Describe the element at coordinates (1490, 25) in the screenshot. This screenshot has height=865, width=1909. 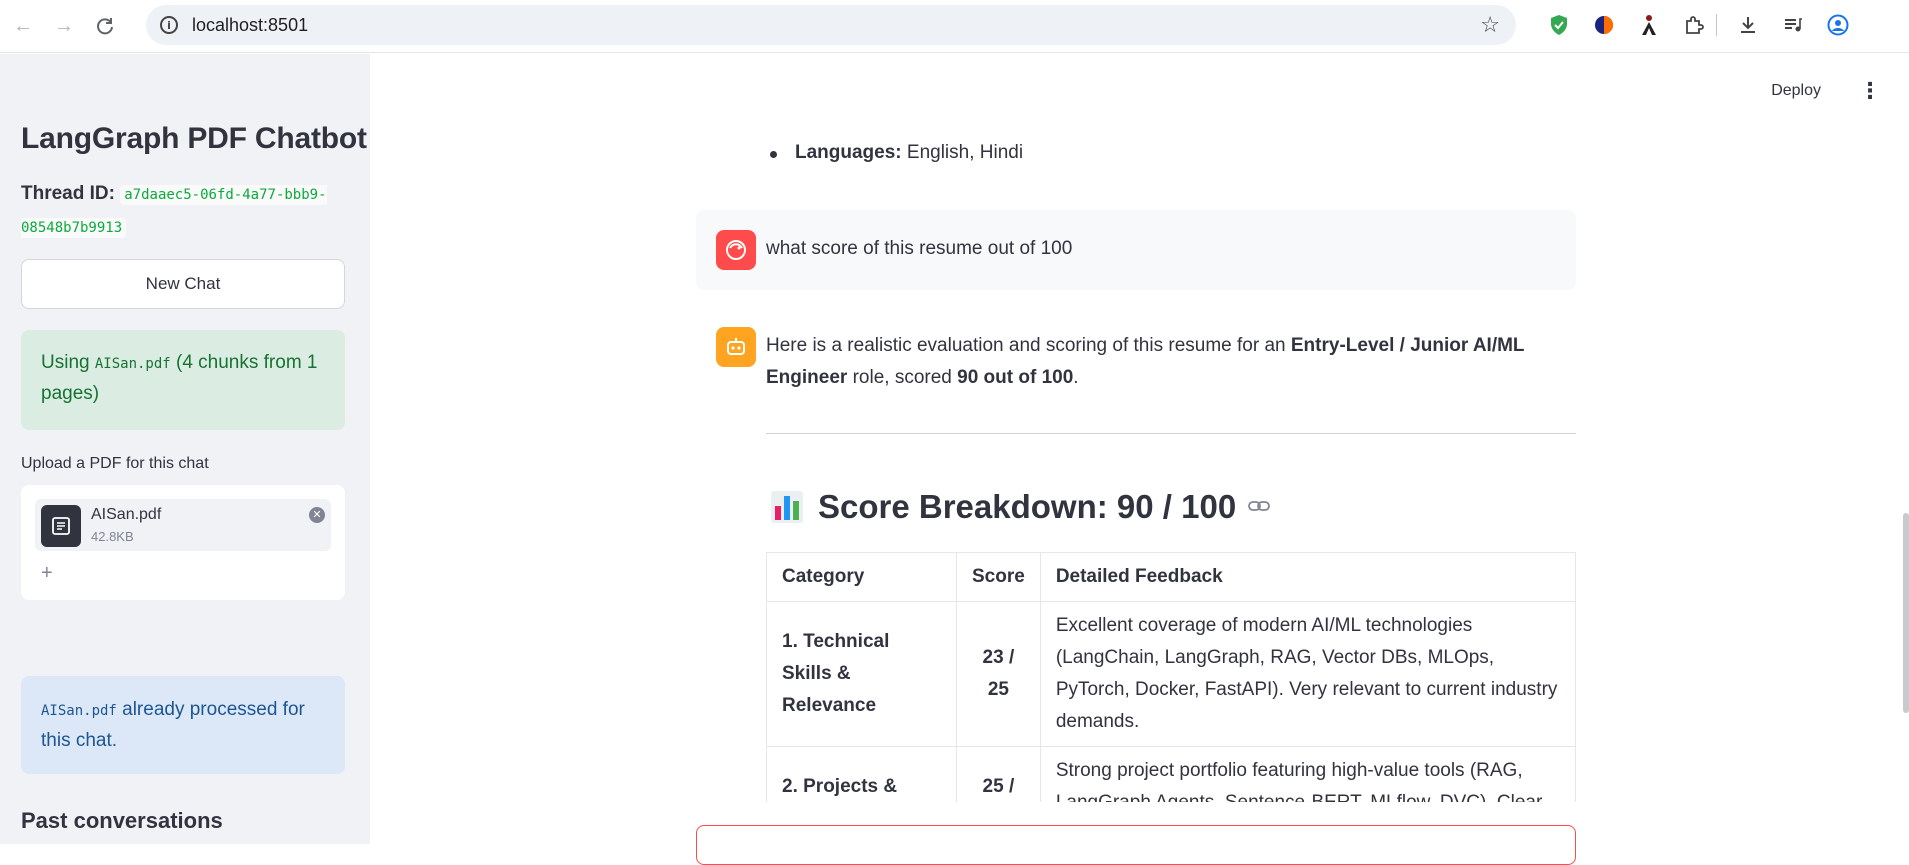
I see `star-icon: ☆` at that location.